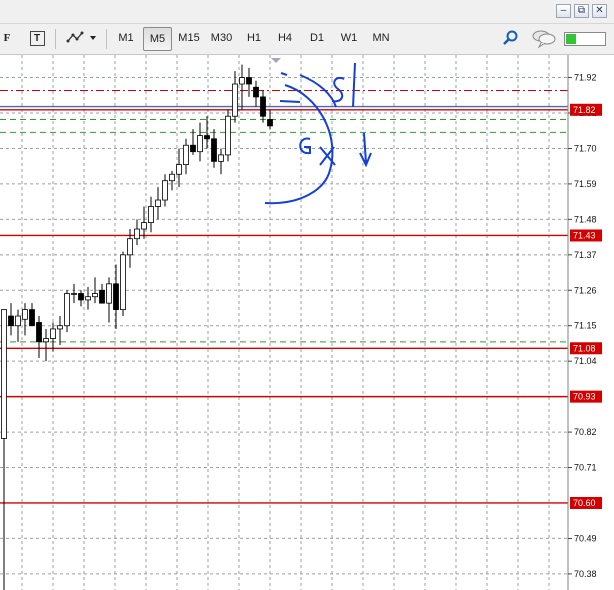  I want to click on axis-tick-label: 70.71, so click(585, 468).